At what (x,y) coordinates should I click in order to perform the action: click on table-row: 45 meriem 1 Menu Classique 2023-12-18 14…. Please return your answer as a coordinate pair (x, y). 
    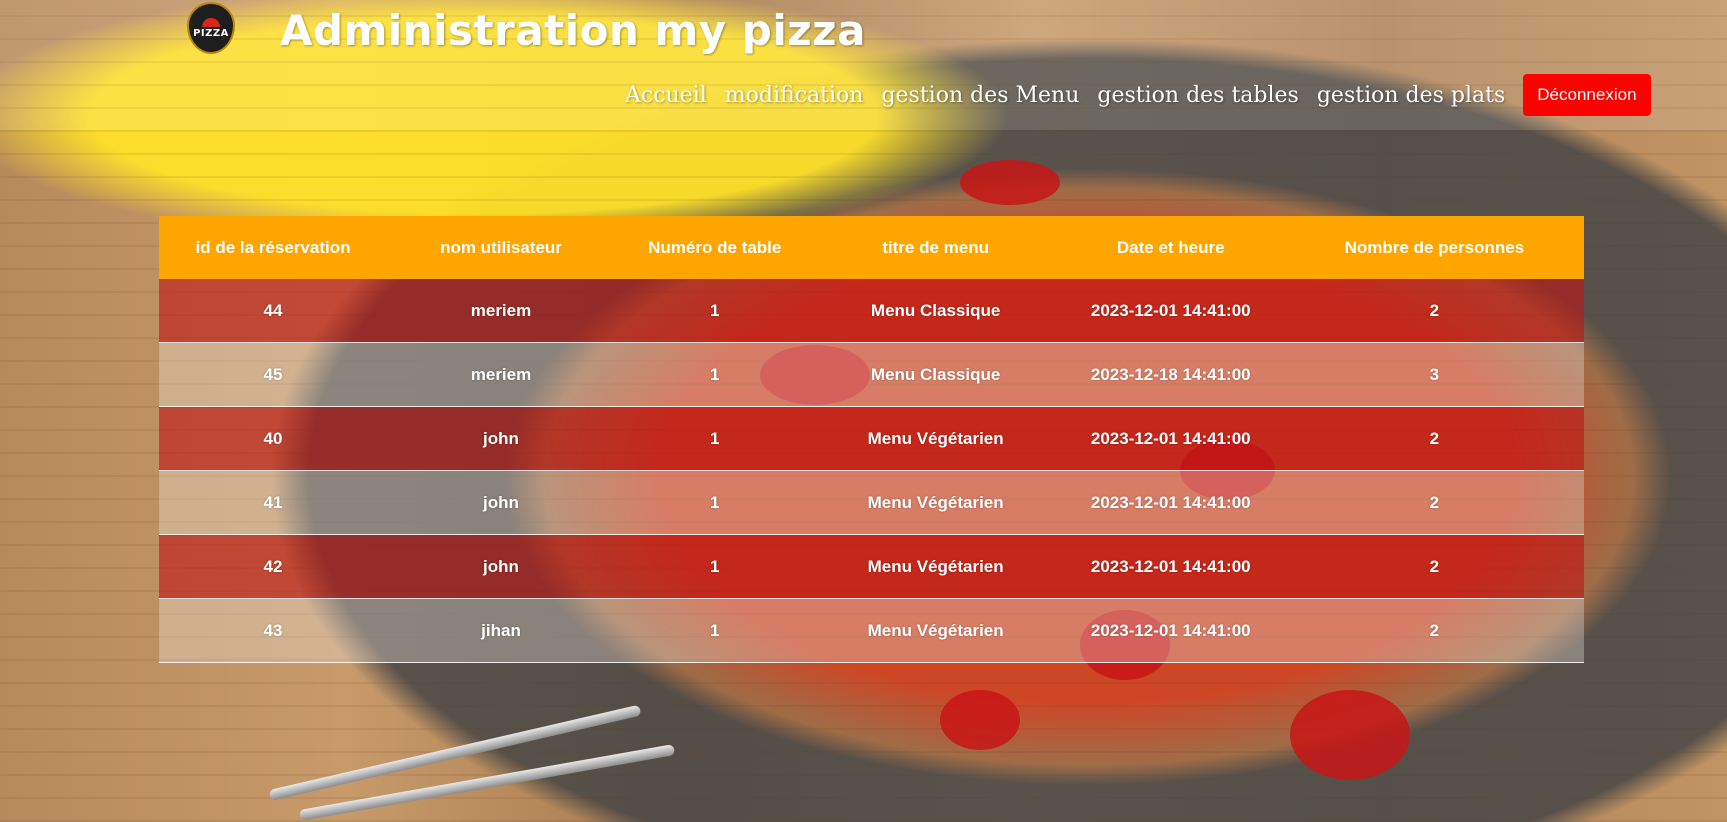
    Looking at the image, I should click on (871, 374).